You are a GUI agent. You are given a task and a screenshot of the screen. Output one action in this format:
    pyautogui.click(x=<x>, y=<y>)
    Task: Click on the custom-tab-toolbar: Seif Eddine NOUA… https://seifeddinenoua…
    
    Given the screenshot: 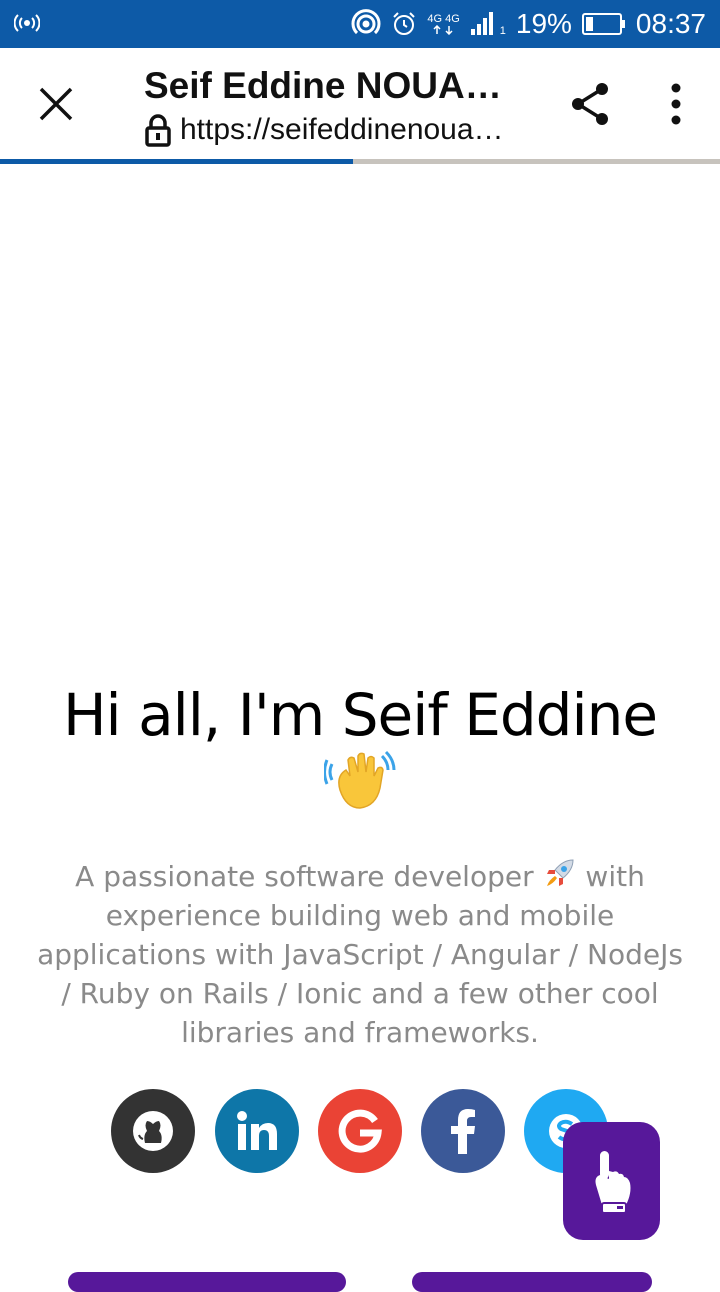 What is the action you would take?
    pyautogui.click(x=360, y=104)
    